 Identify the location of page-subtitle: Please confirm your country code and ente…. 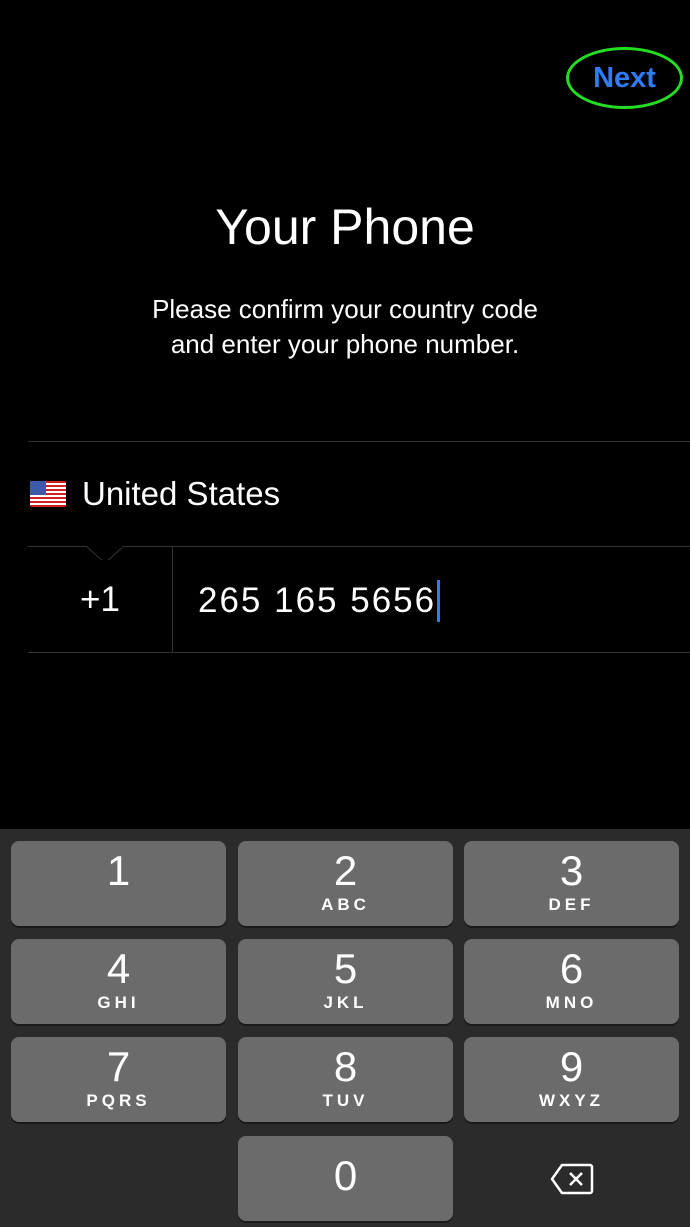
(345, 327).